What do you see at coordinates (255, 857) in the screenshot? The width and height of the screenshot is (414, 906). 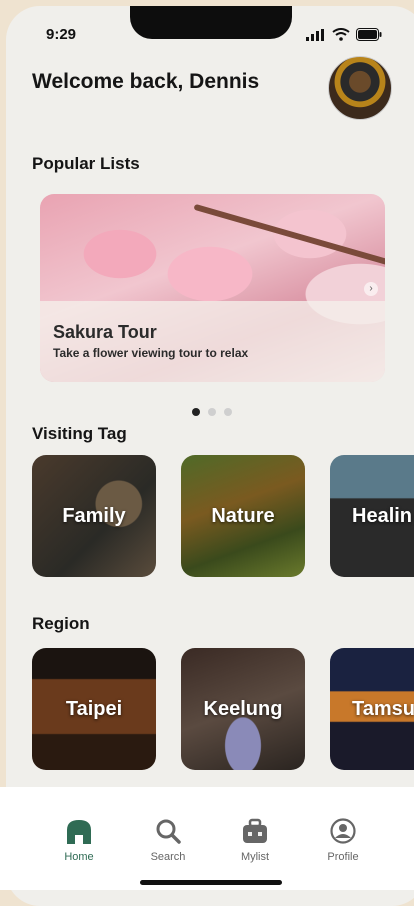 I see `tab-mylist-label: Mylist` at bounding box center [255, 857].